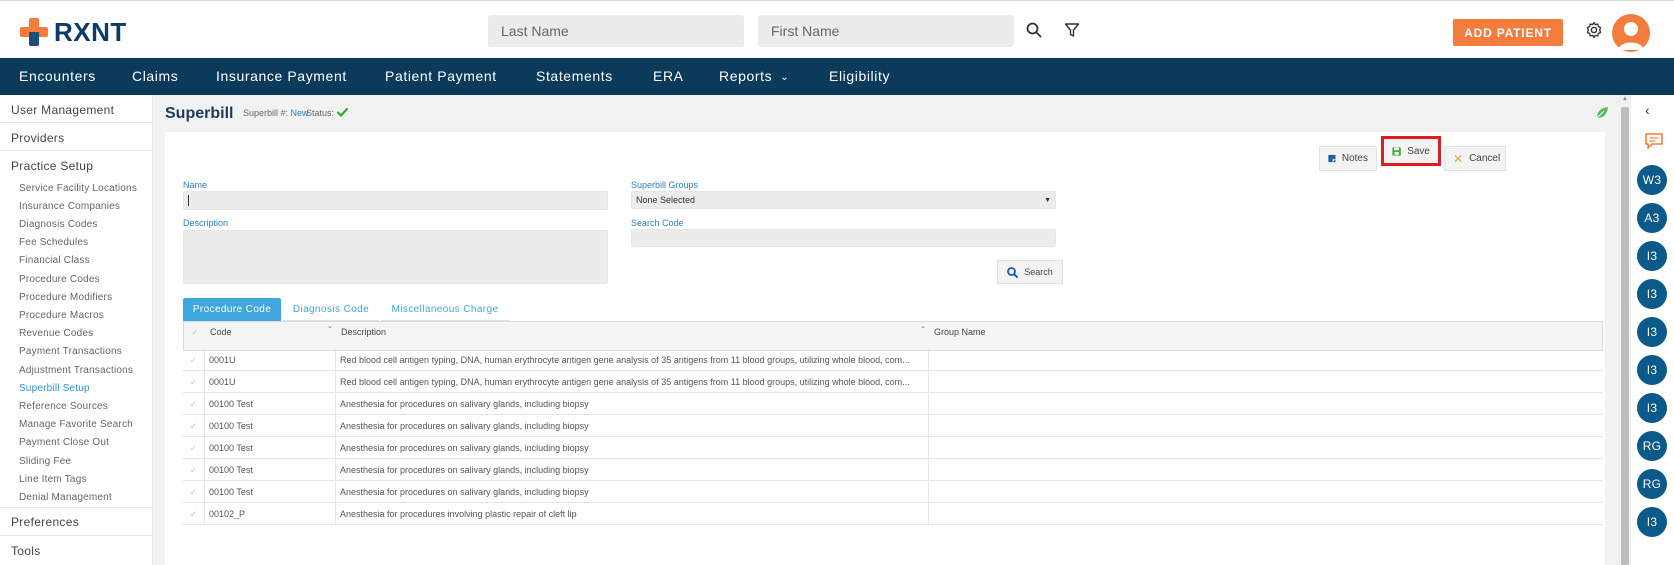  Describe the element at coordinates (1602, 113) in the screenshot. I see `leaf-icon` at that location.